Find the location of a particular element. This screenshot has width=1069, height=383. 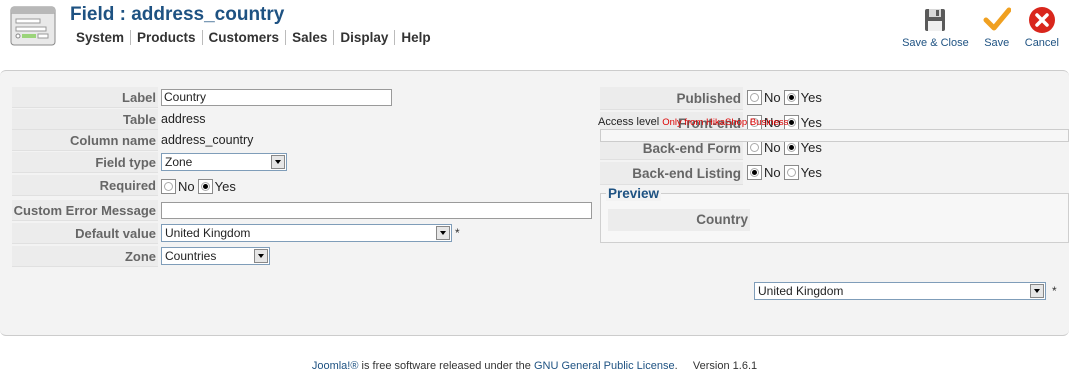

published-yes-radio is located at coordinates (791, 98).